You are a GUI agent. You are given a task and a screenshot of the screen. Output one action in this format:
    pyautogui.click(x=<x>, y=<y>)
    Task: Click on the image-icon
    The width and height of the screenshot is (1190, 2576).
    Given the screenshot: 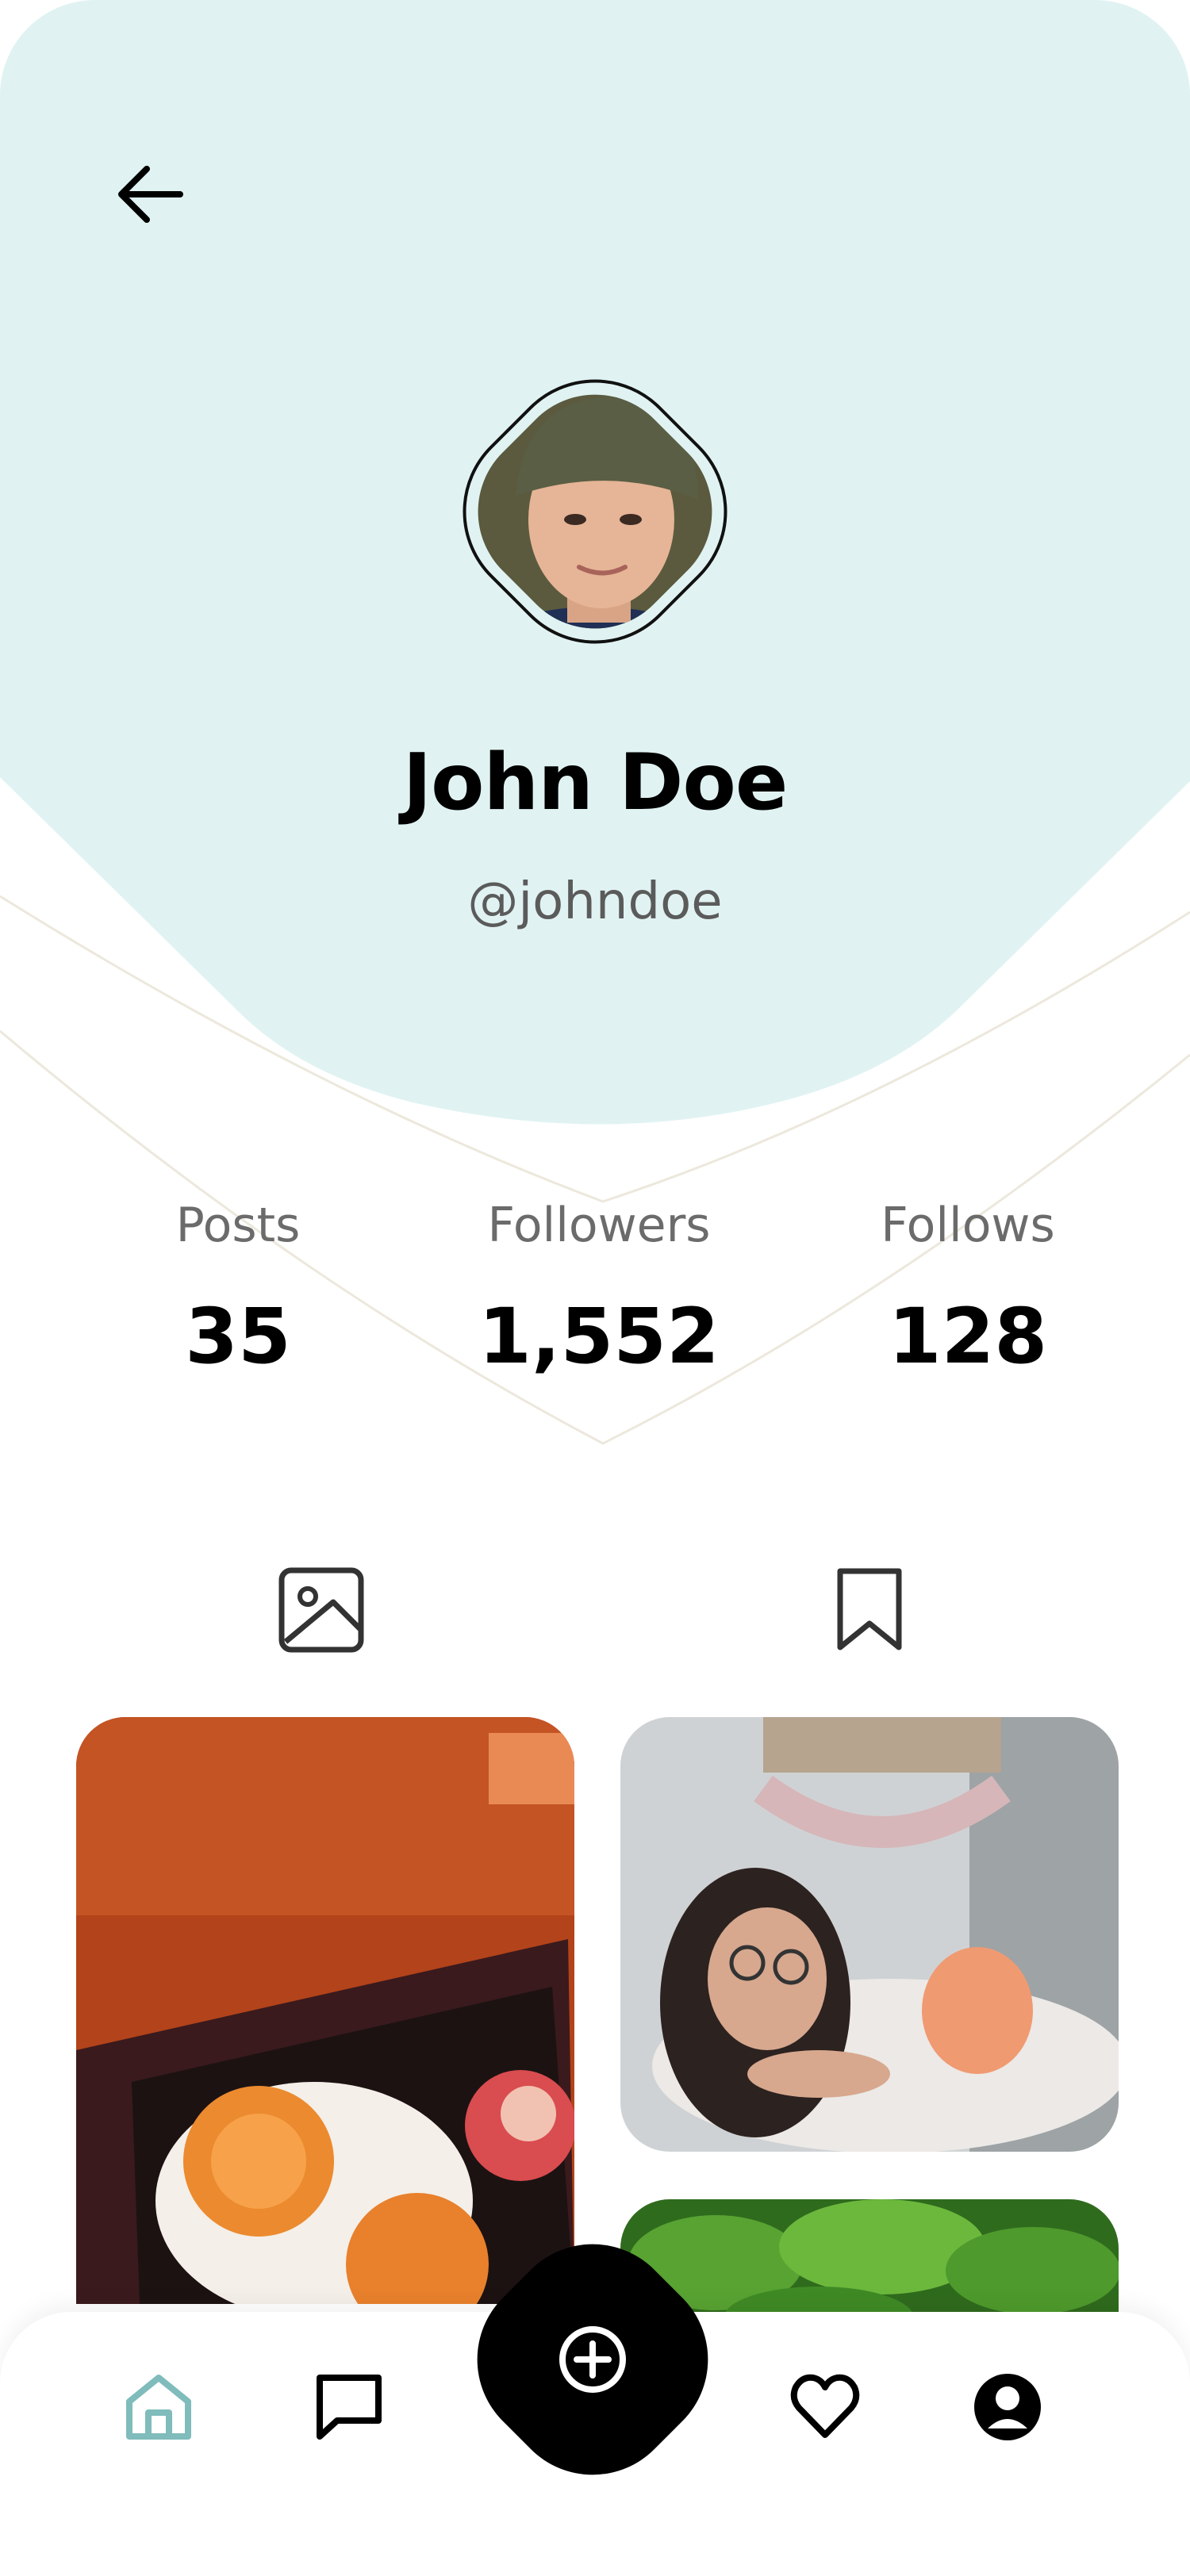 What is the action you would take?
    pyautogui.click(x=321, y=1610)
    